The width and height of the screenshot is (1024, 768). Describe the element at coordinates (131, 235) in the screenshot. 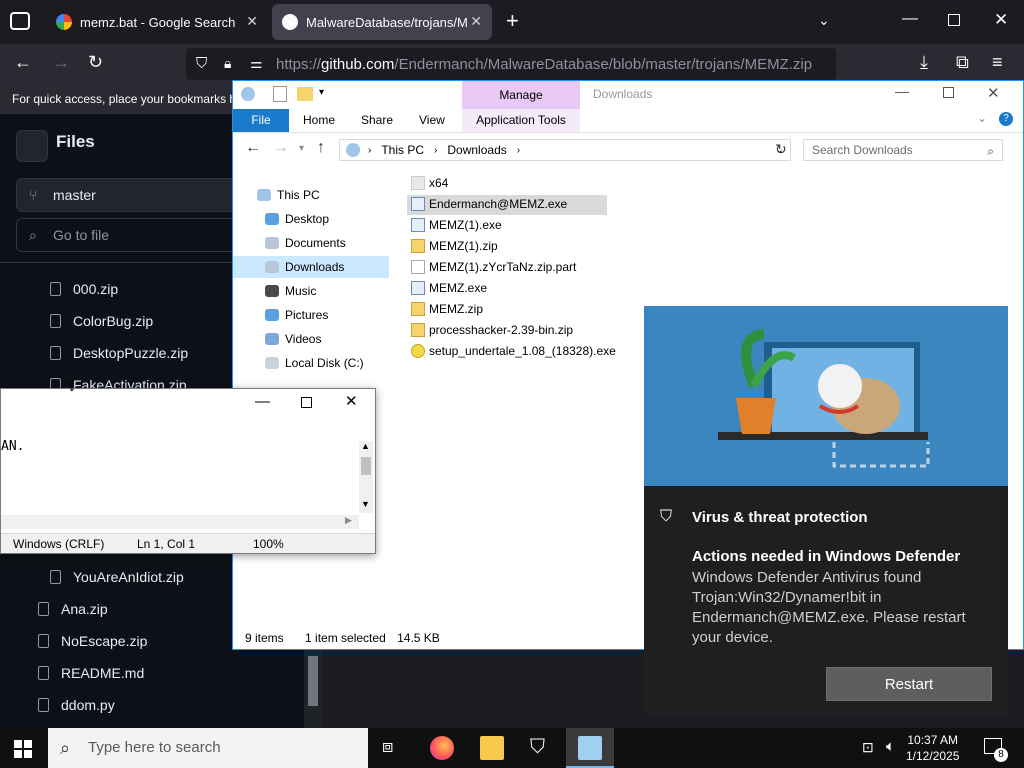

I see `go-to-file-input: ⌕ Go to file` at that location.